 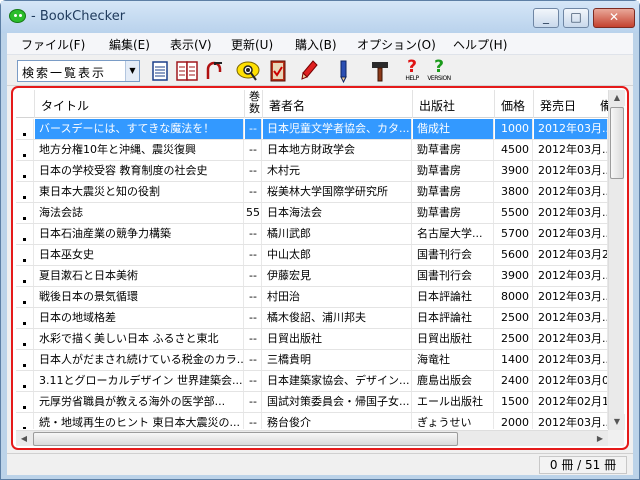 I want to click on cell-author: 橘川武郎, so click(x=337, y=234).